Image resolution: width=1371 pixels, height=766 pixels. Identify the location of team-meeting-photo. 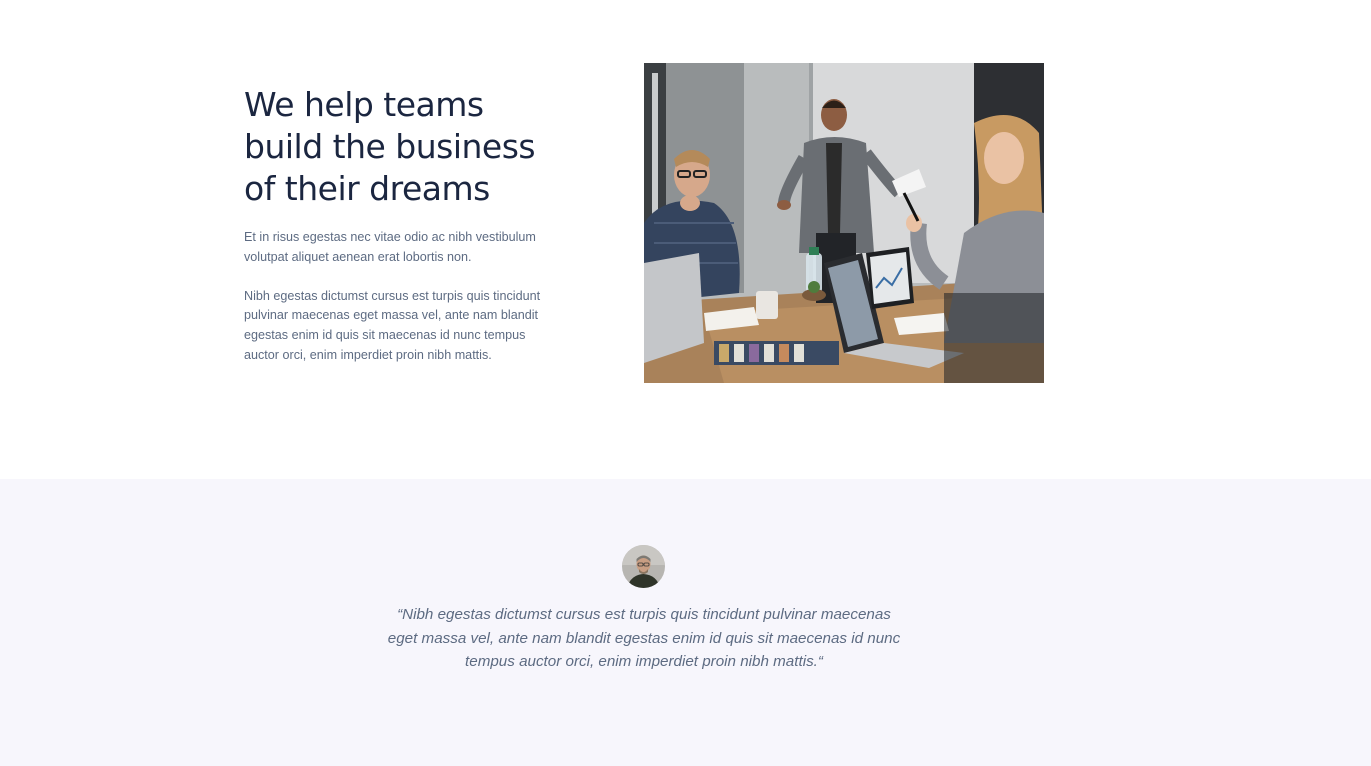
(844, 223).